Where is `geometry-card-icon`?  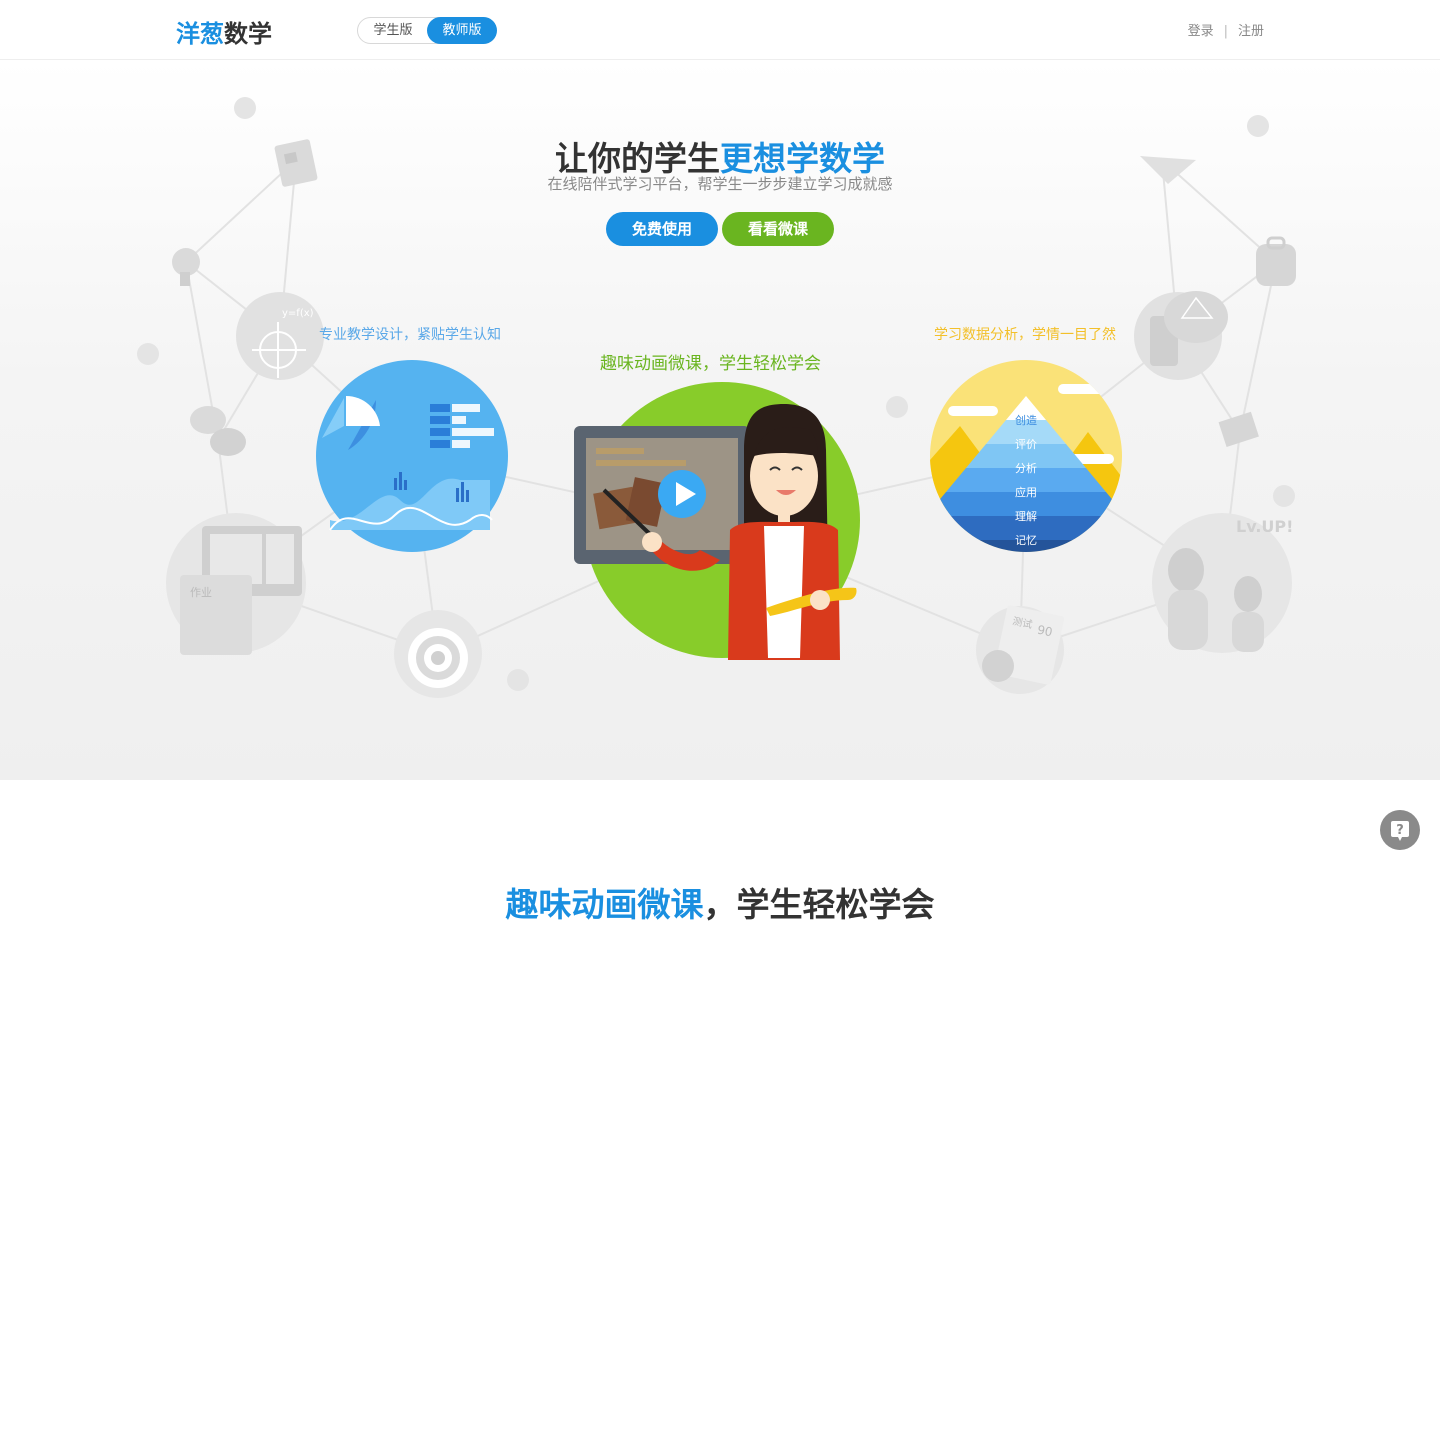 geometry-card-icon is located at coordinates (1181, 335).